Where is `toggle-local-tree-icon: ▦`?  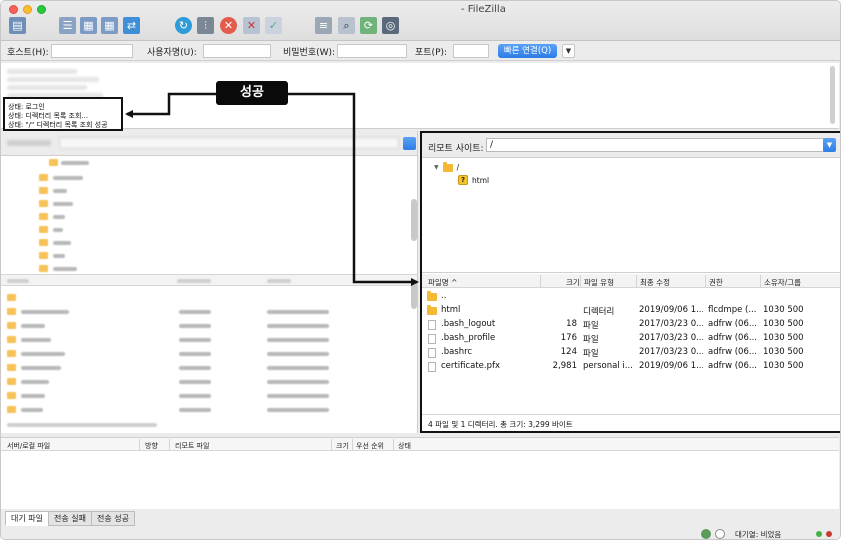 toggle-local-tree-icon: ▦ is located at coordinates (88, 25).